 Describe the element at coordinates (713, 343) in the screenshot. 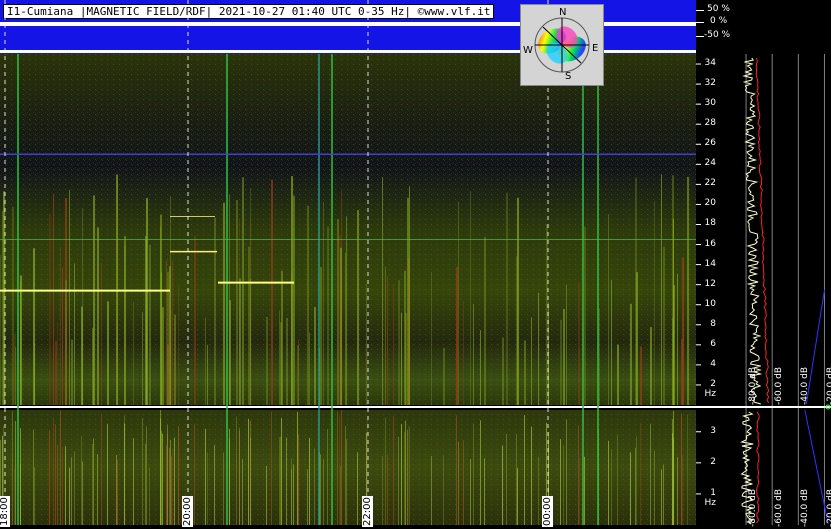

I see `upper-y-tick-label: 6` at that location.